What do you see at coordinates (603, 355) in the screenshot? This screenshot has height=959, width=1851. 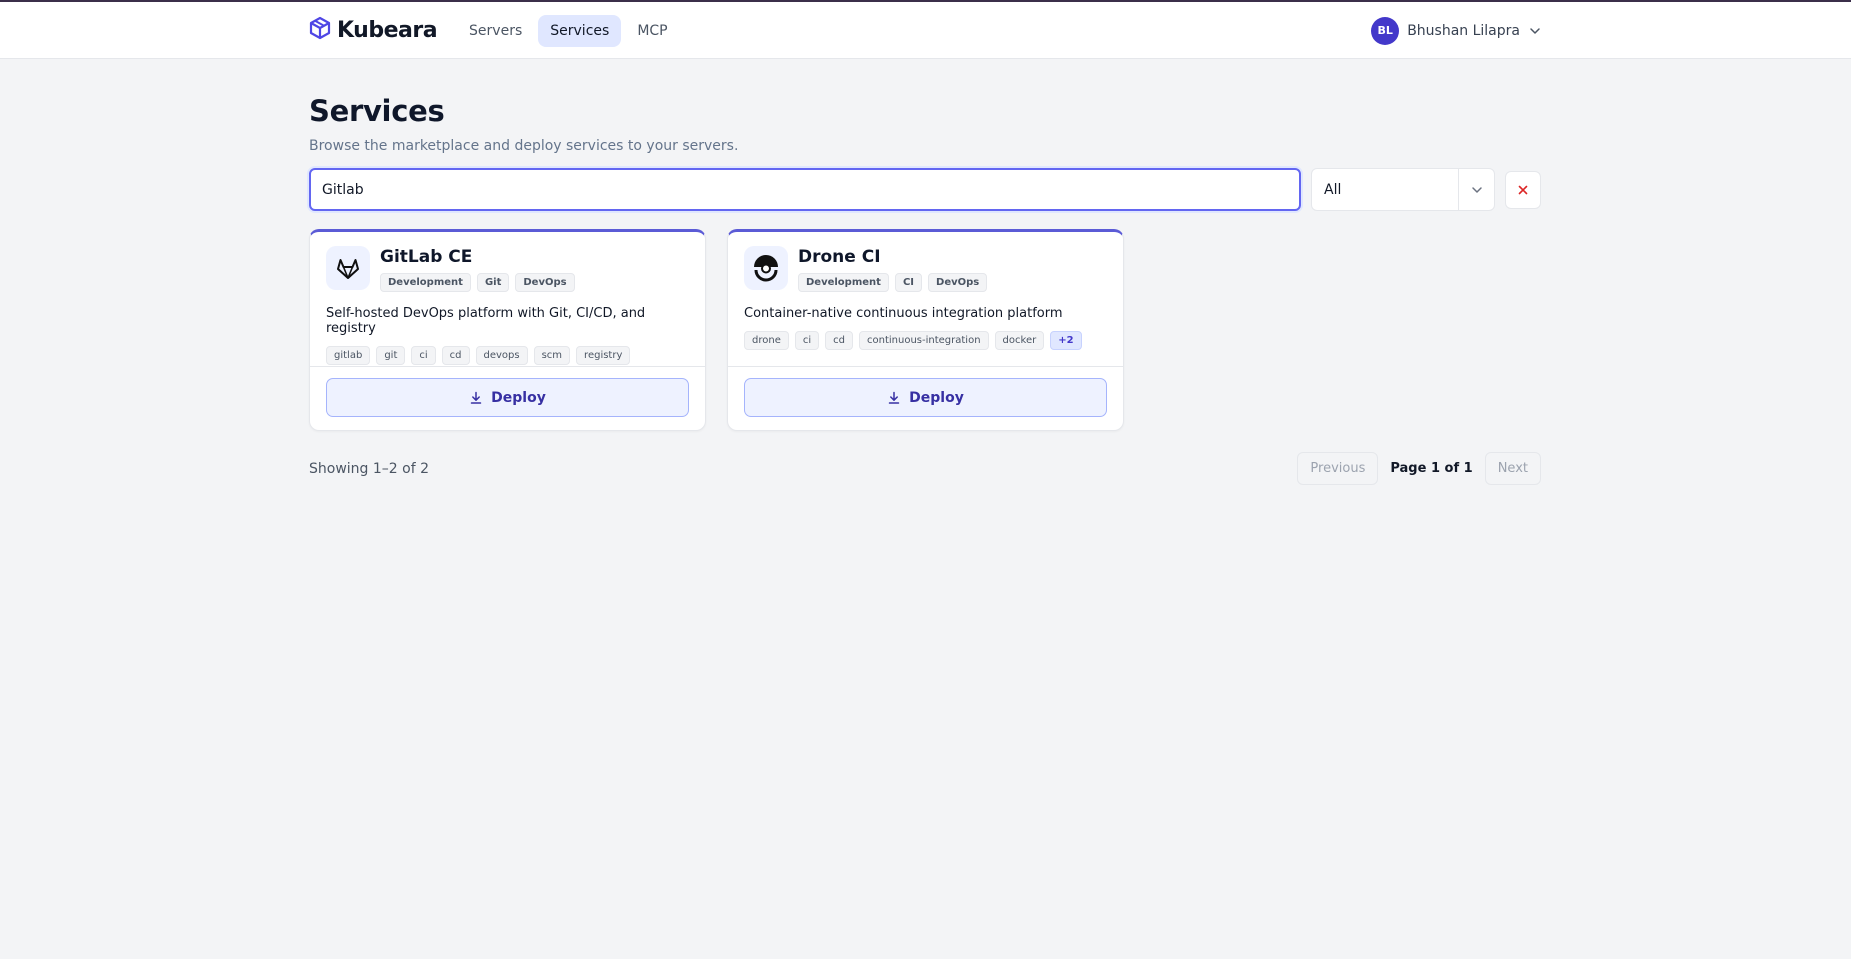 I see `tag: registry` at bounding box center [603, 355].